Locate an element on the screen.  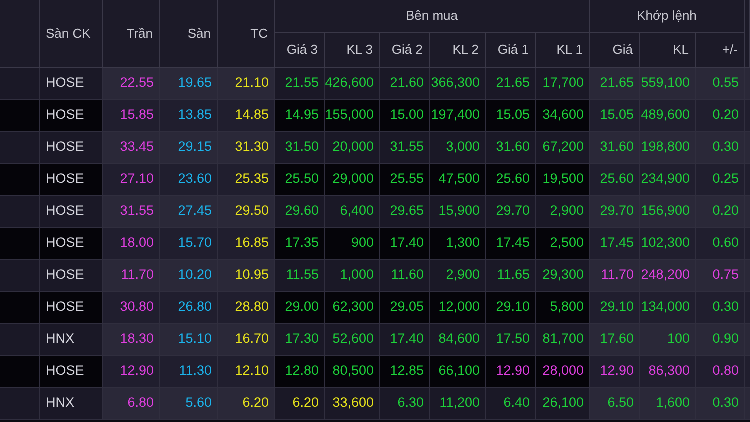
column-header: Sàn is located at coordinates (189, 34).